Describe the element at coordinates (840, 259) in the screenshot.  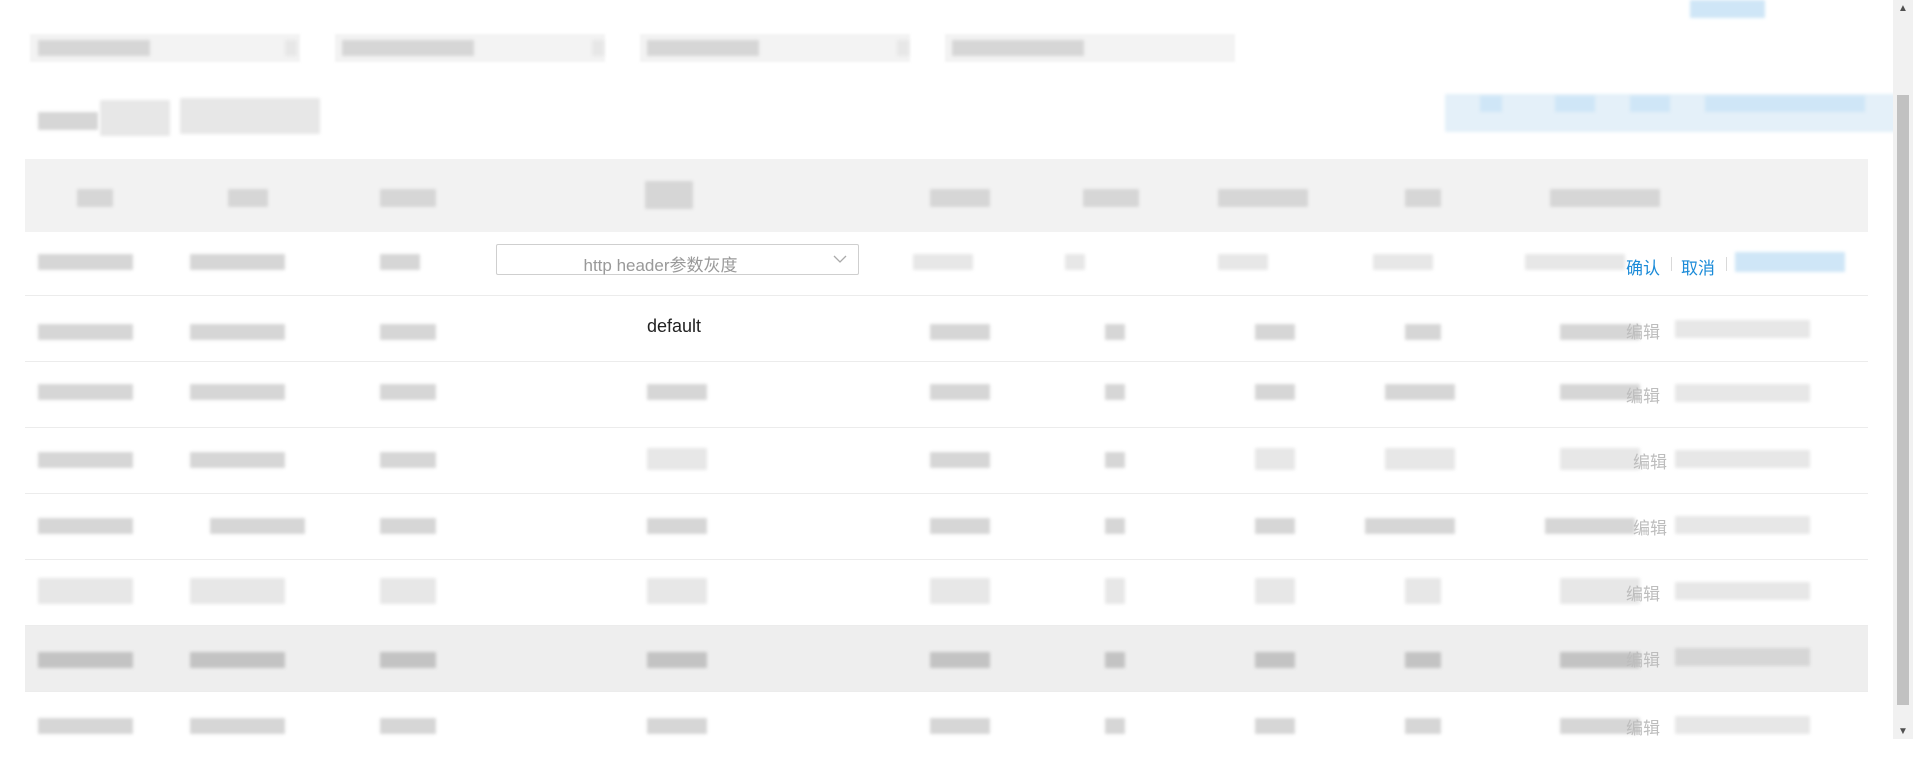
I see `chevron-down-icon` at that location.